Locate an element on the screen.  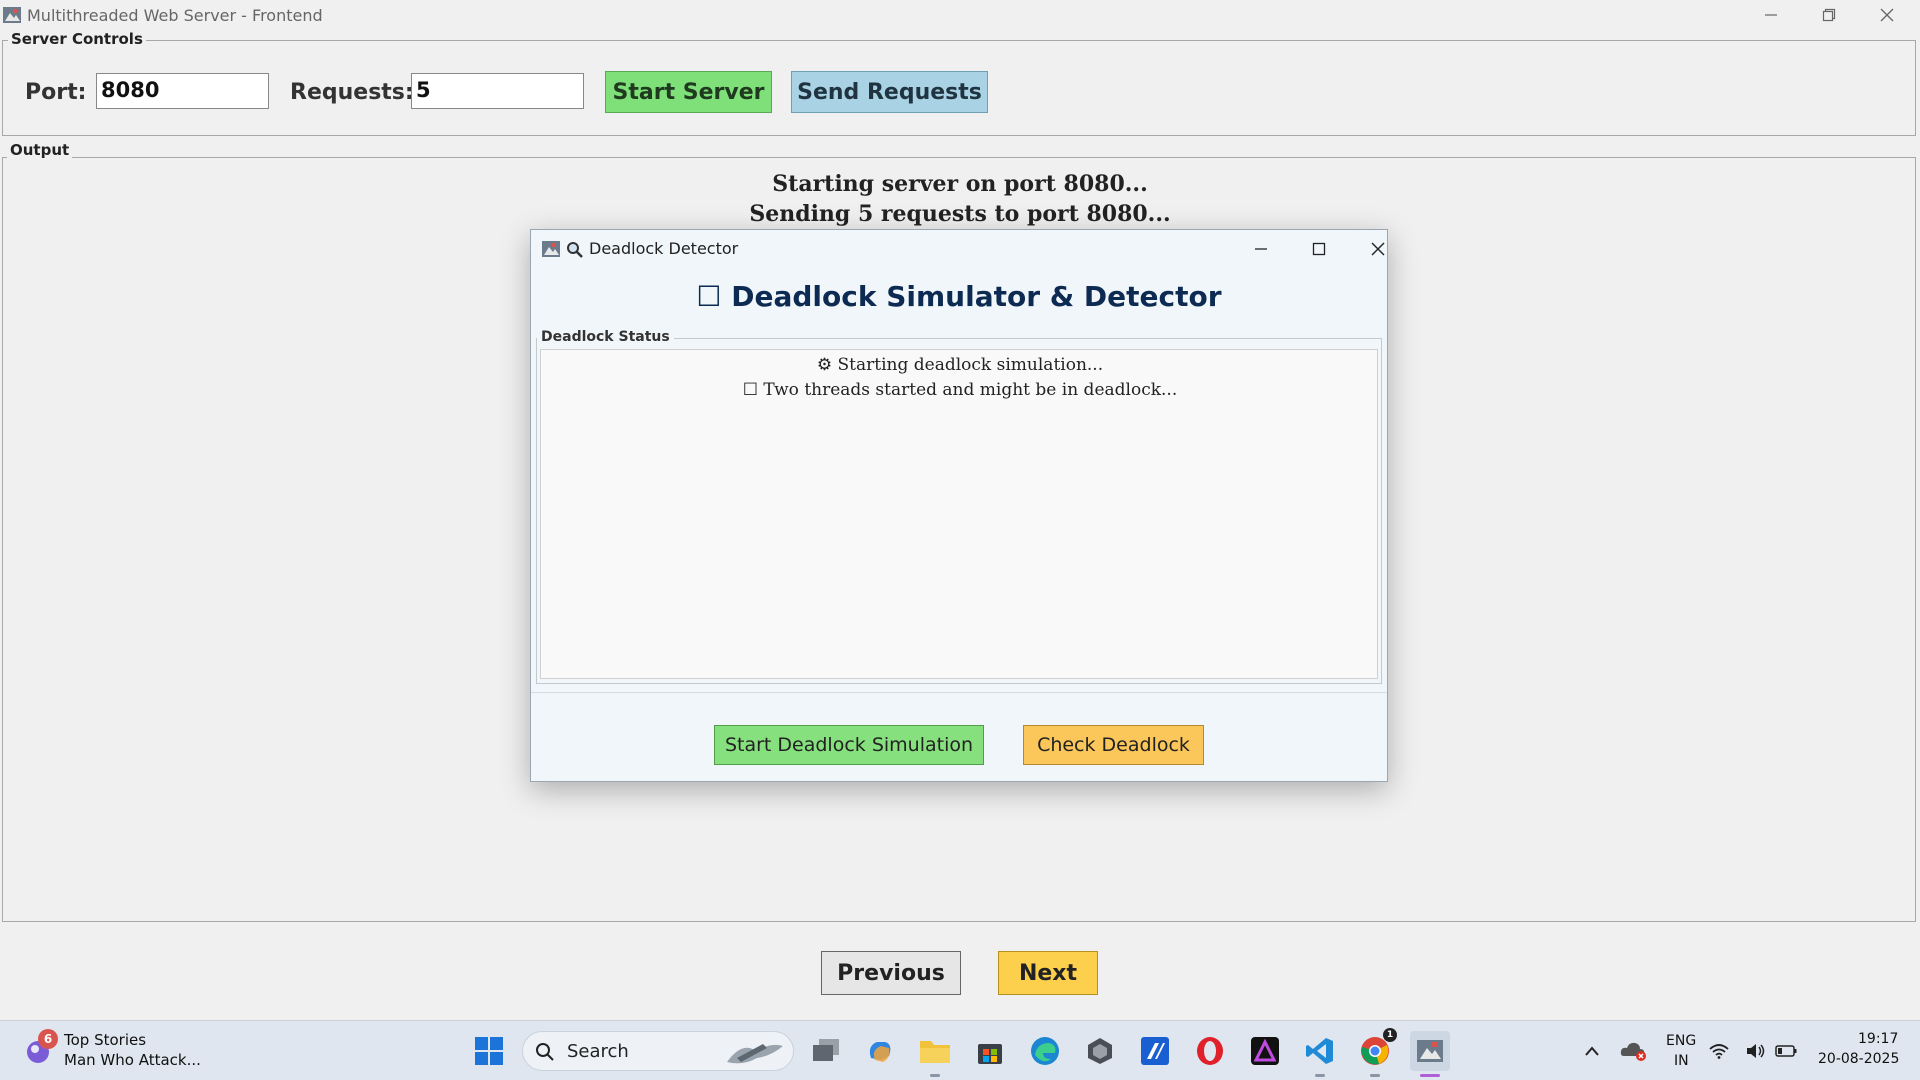
app-button is located at coordinates (1155, 1051).